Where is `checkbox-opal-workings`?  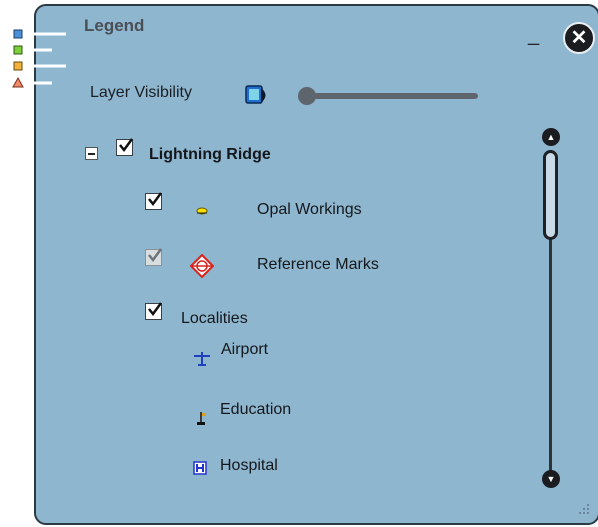
checkbox-opal-workings is located at coordinates (154, 201).